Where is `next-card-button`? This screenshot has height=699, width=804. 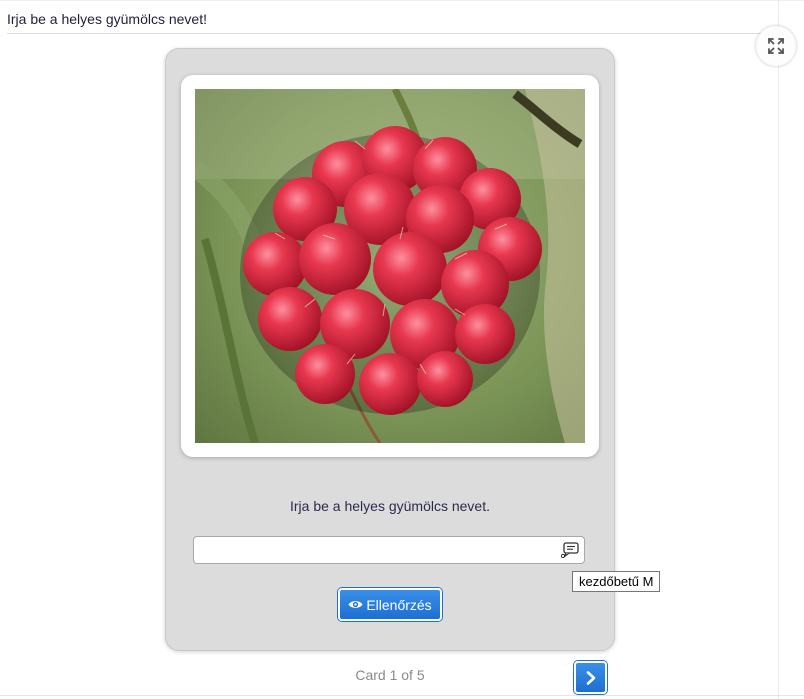
next-card-button is located at coordinates (590, 677).